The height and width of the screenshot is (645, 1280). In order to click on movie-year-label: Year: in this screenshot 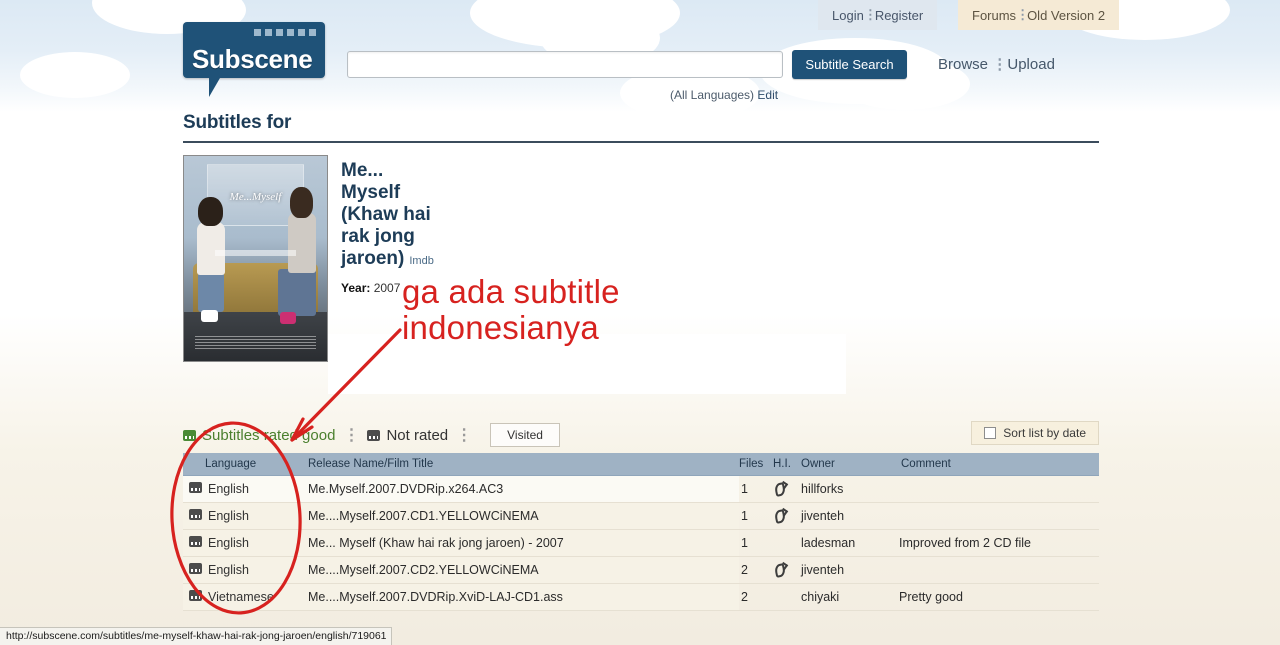, I will do `click(356, 288)`.